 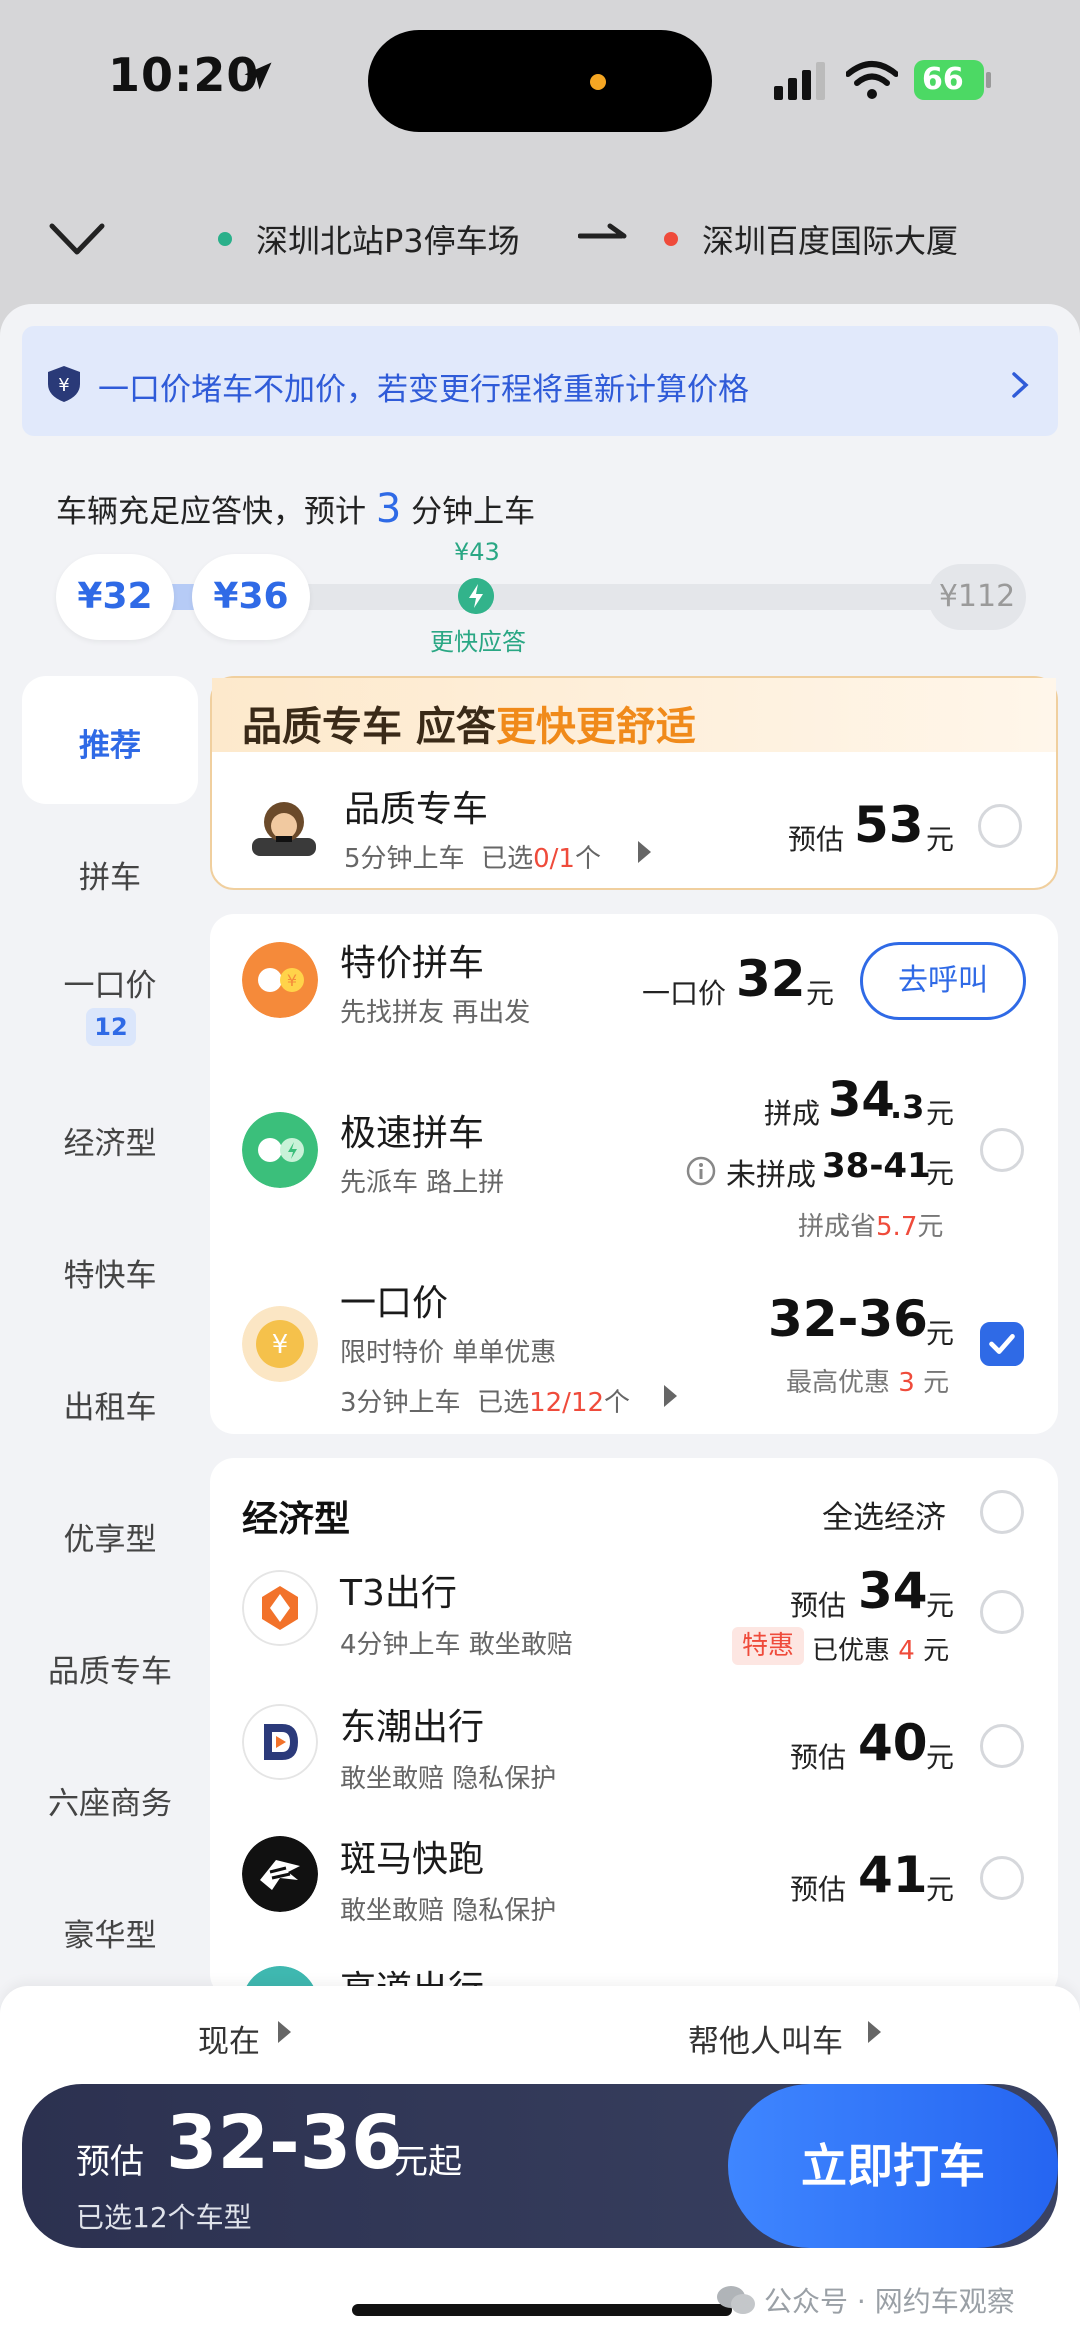 What do you see at coordinates (893, 2166) in the screenshot?
I see `hail-now-button: 立即打车` at bounding box center [893, 2166].